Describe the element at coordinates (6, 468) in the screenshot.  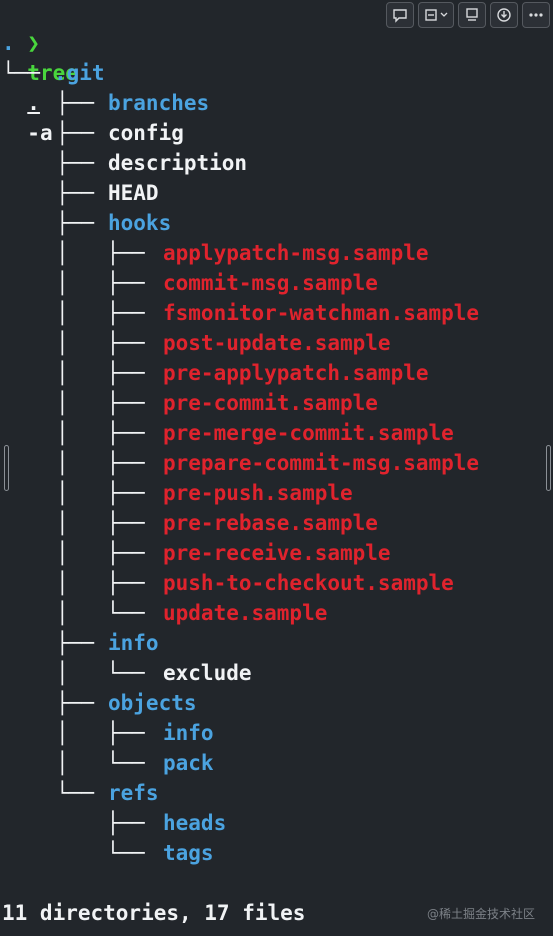
I see `left-resize-handle` at that location.